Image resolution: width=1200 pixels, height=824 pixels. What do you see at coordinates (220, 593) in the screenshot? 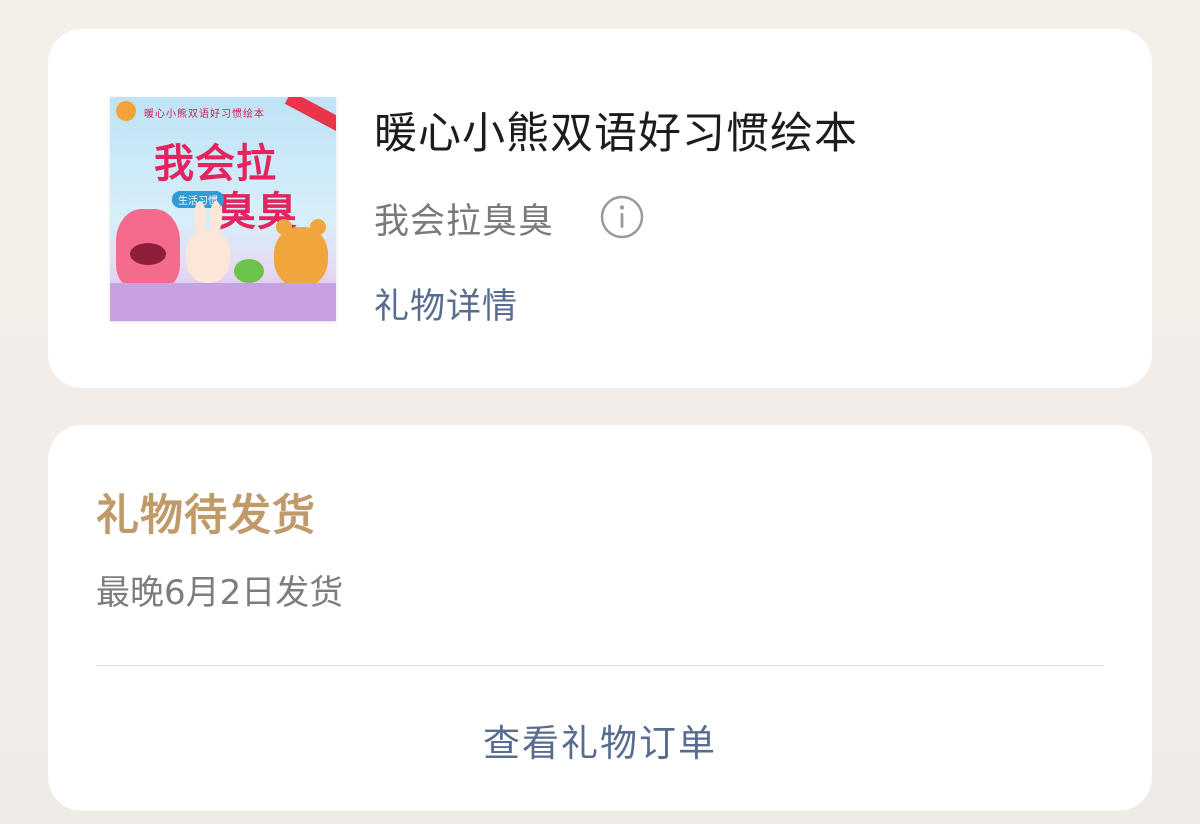
I see `ship-deadline-text: 最晚6月2日发货` at bounding box center [220, 593].